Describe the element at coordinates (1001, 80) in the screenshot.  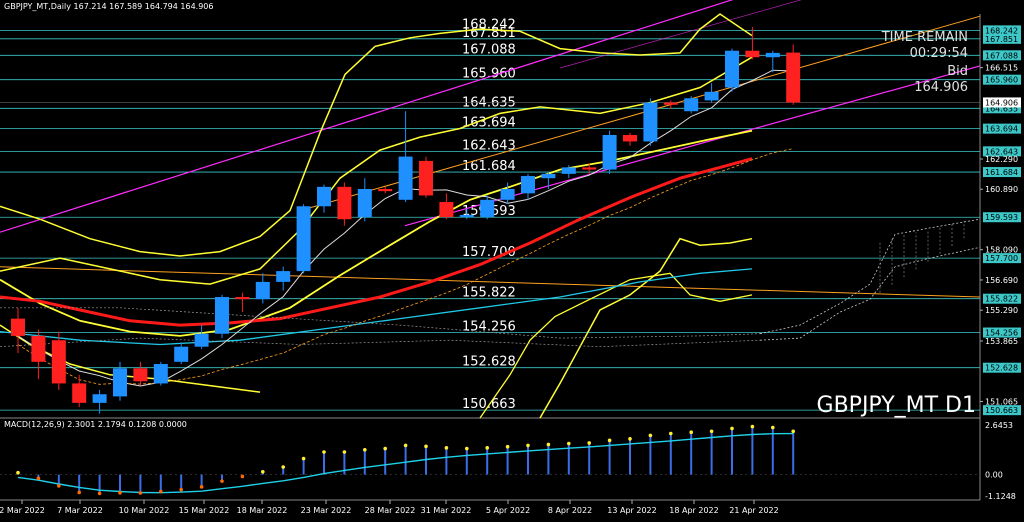
I see `level-axis-label: 165.960` at that location.